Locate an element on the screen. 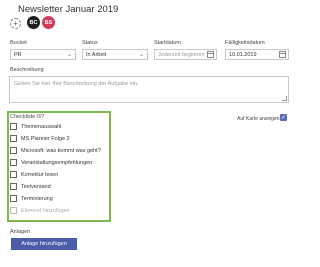 Image resolution: width=320 pixels, height=267 pixels. checklist-add-input: Element hinzufügen is located at coordinates (45, 211).